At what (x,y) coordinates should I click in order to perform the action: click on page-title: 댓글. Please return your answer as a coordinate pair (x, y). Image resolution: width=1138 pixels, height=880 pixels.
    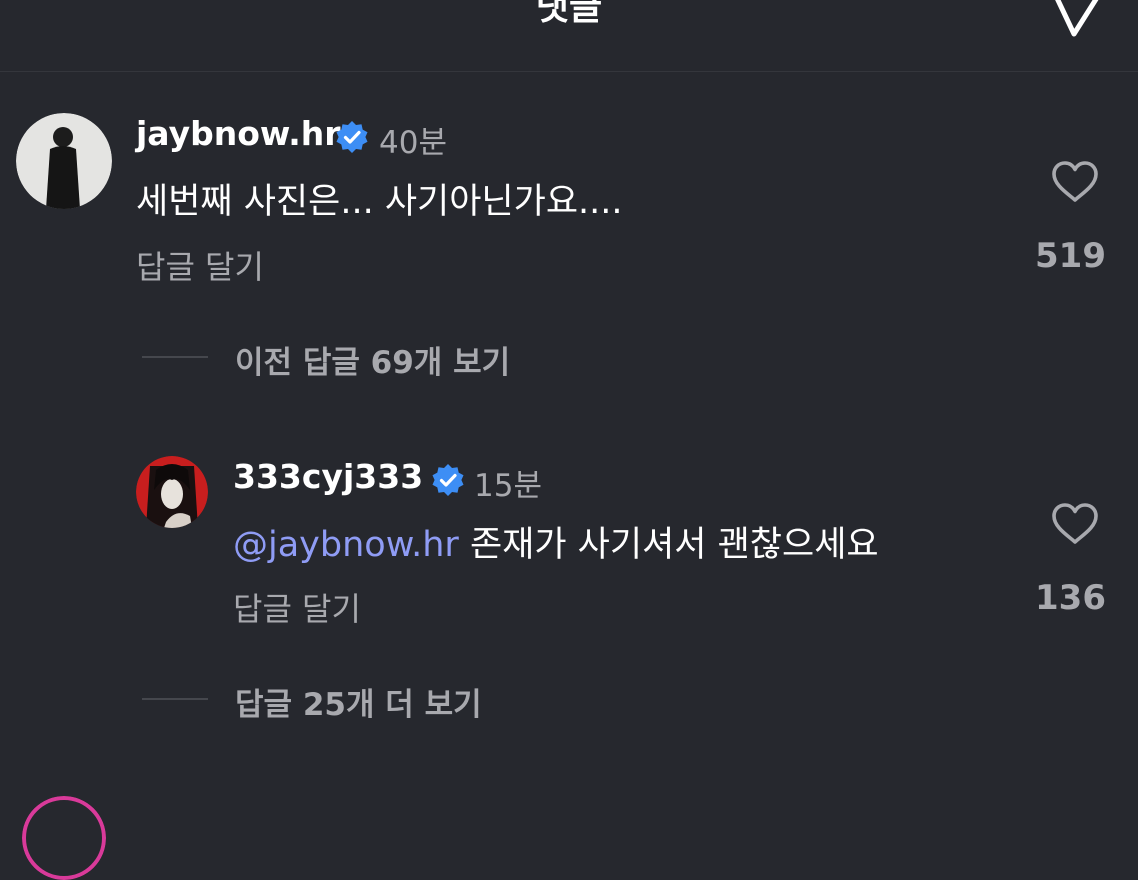
    Looking at the image, I should click on (569, 14).